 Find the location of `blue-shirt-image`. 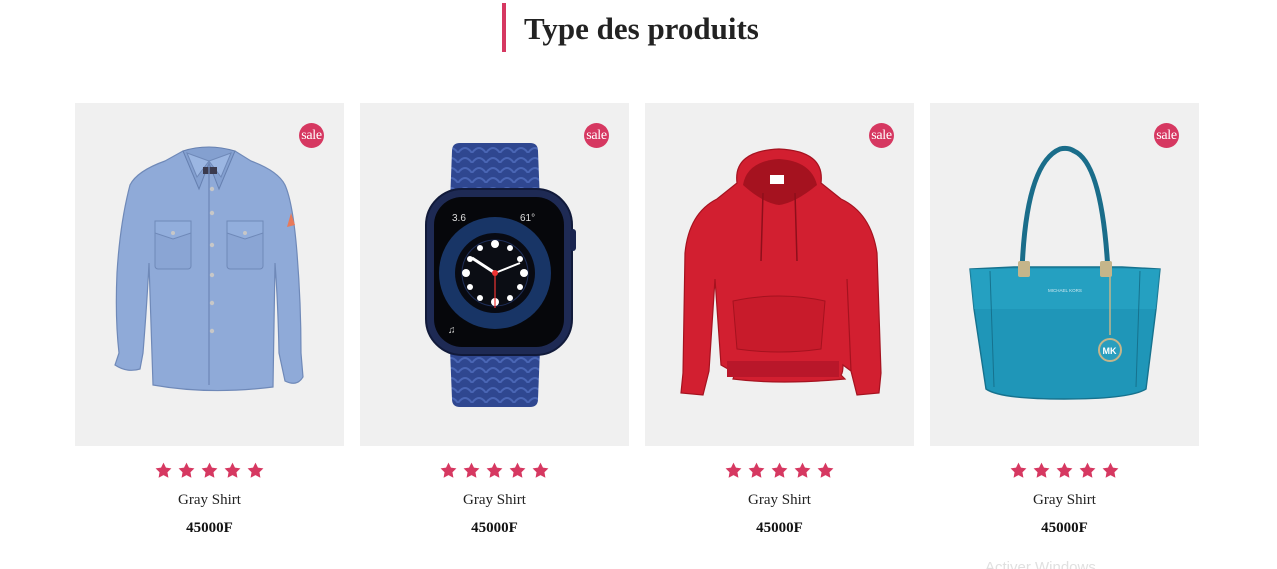

blue-shirt-image is located at coordinates (209, 274).